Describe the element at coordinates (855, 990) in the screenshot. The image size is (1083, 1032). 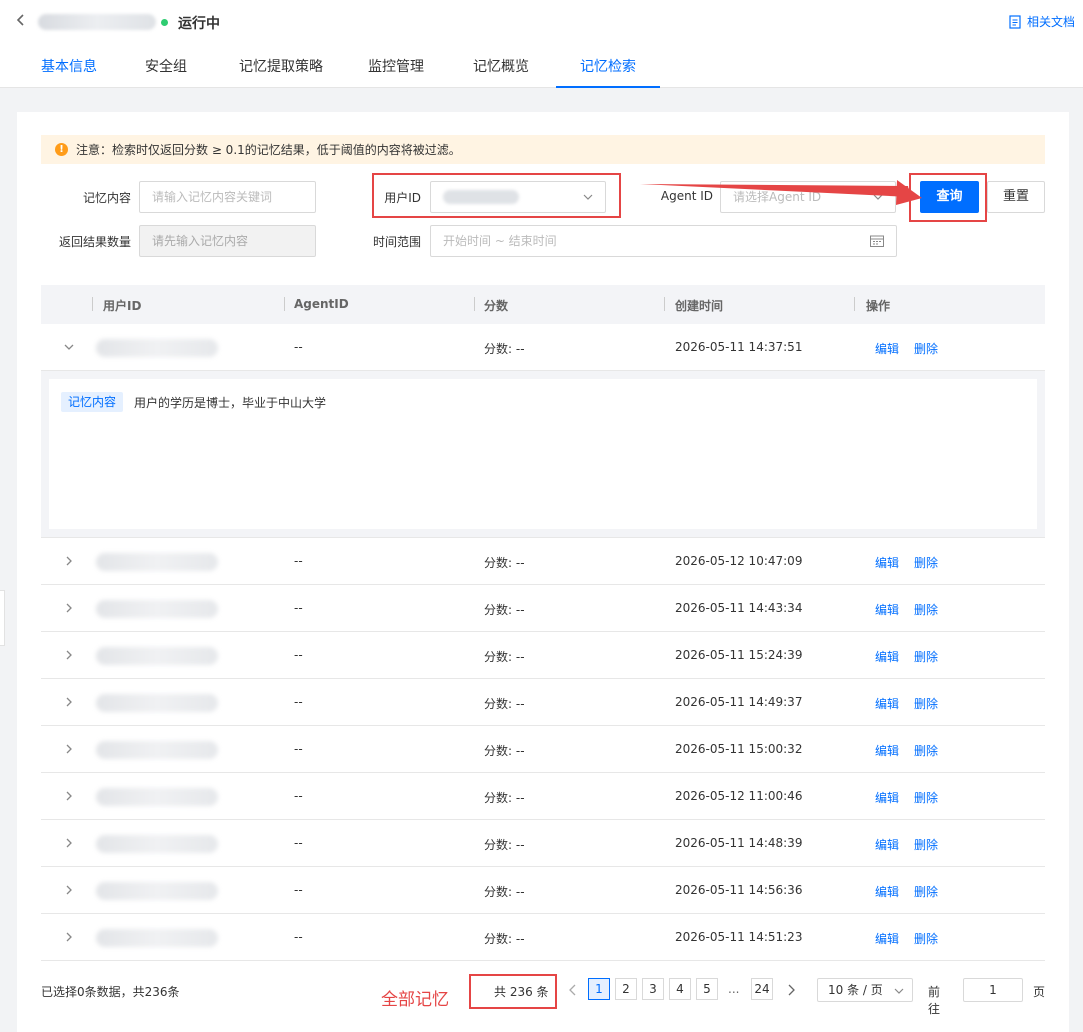
I see `page-size-value: 10 条 / 页` at that location.